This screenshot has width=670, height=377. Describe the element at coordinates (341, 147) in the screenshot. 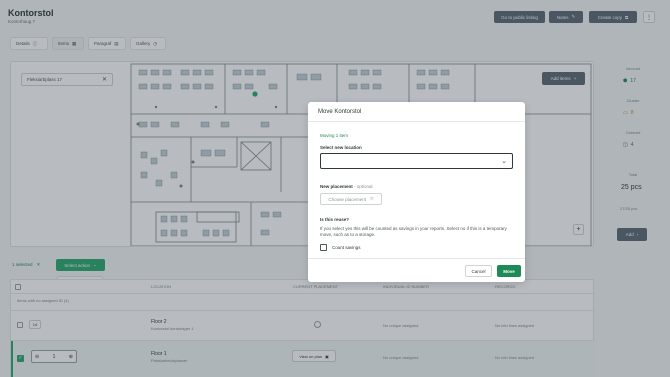

I see `location-label: Select new location` at that location.